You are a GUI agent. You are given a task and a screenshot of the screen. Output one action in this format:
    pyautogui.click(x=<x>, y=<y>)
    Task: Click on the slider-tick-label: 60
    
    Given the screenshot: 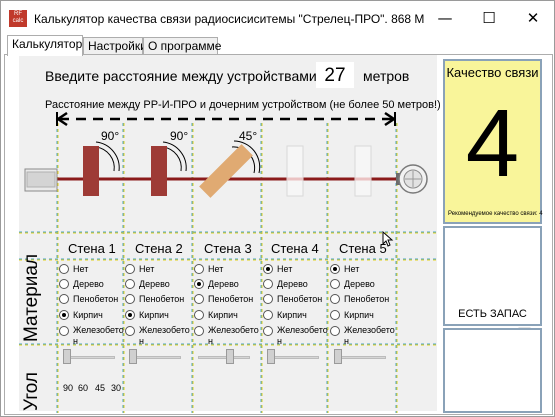 What is the action you would take?
    pyautogui.click(x=83, y=388)
    